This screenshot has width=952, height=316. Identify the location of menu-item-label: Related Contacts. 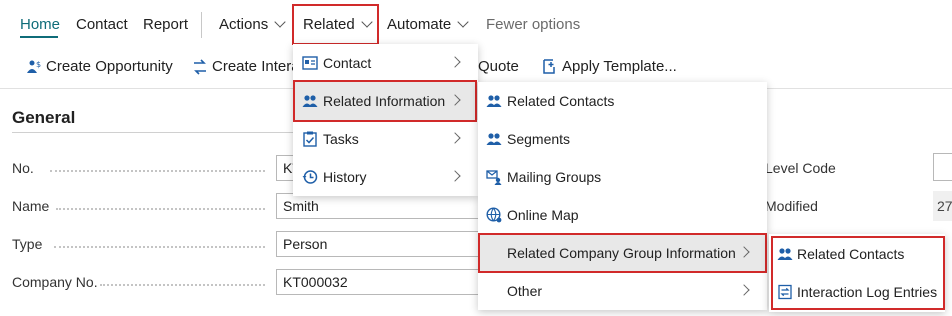
(561, 101).